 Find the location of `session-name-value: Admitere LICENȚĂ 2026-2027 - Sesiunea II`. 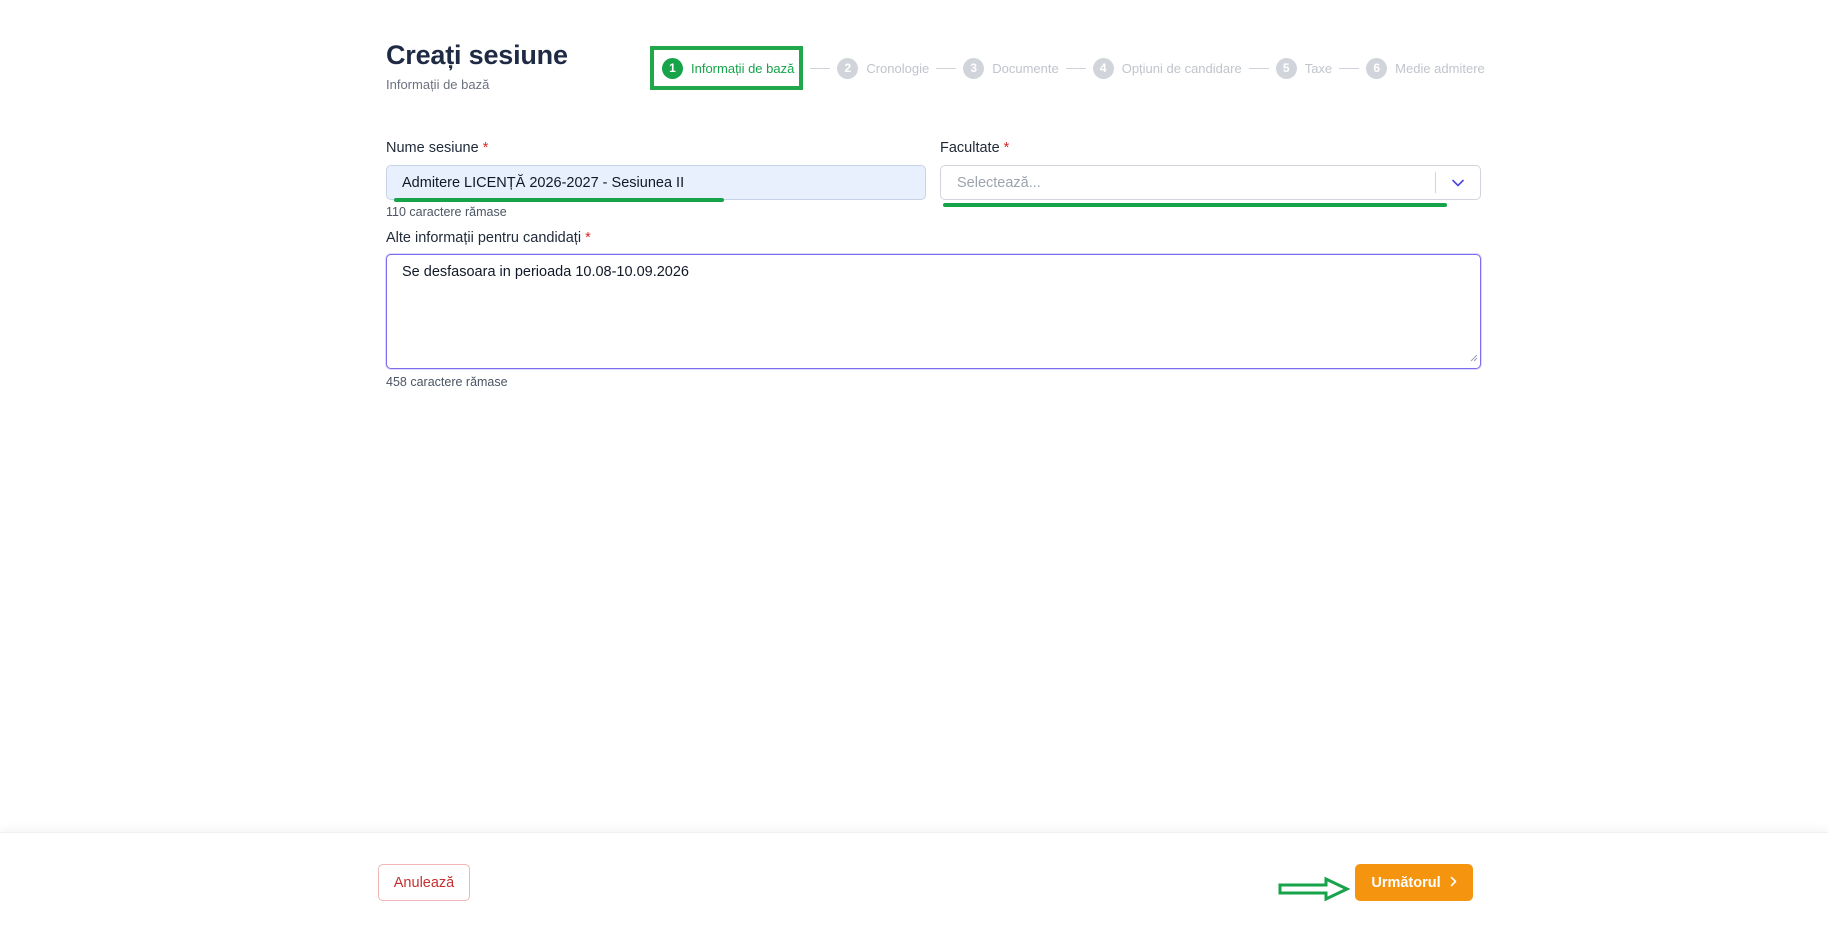

session-name-value: Admitere LICENȚĂ 2026-2027 - Sesiunea II is located at coordinates (543, 182).